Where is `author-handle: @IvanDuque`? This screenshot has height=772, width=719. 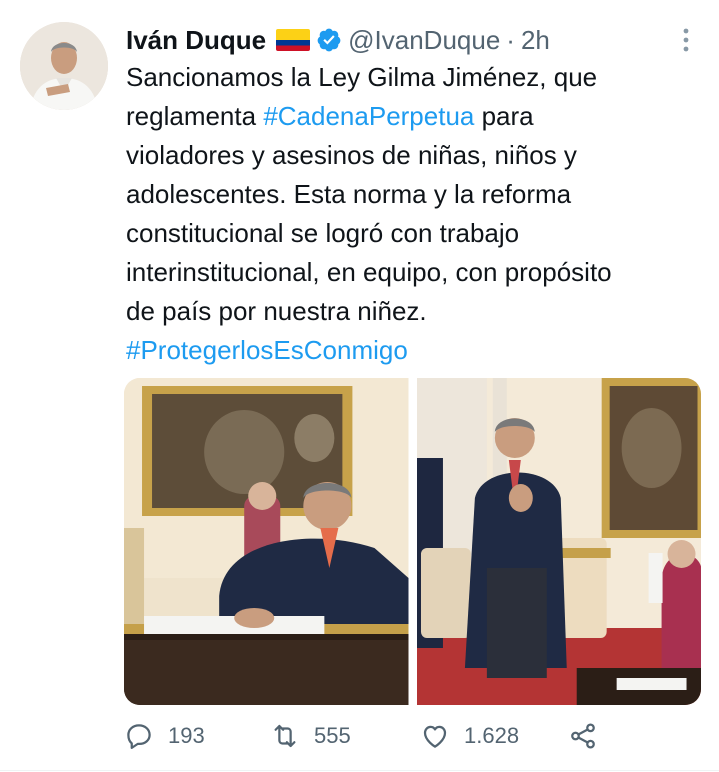 author-handle: @IvanDuque is located at coordinates (424, 40).